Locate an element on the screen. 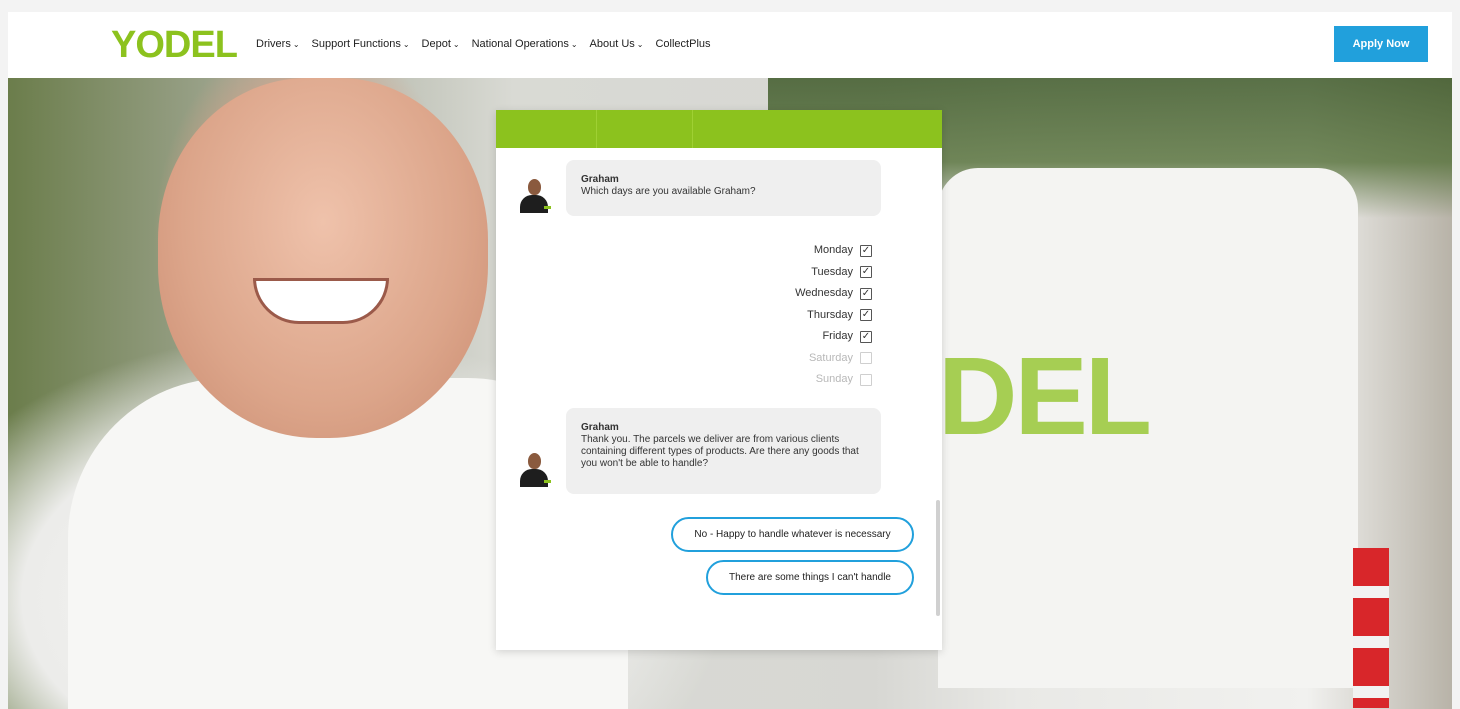  nav-item-depot: Depot ⌄ is located at coordinates (441, 44).